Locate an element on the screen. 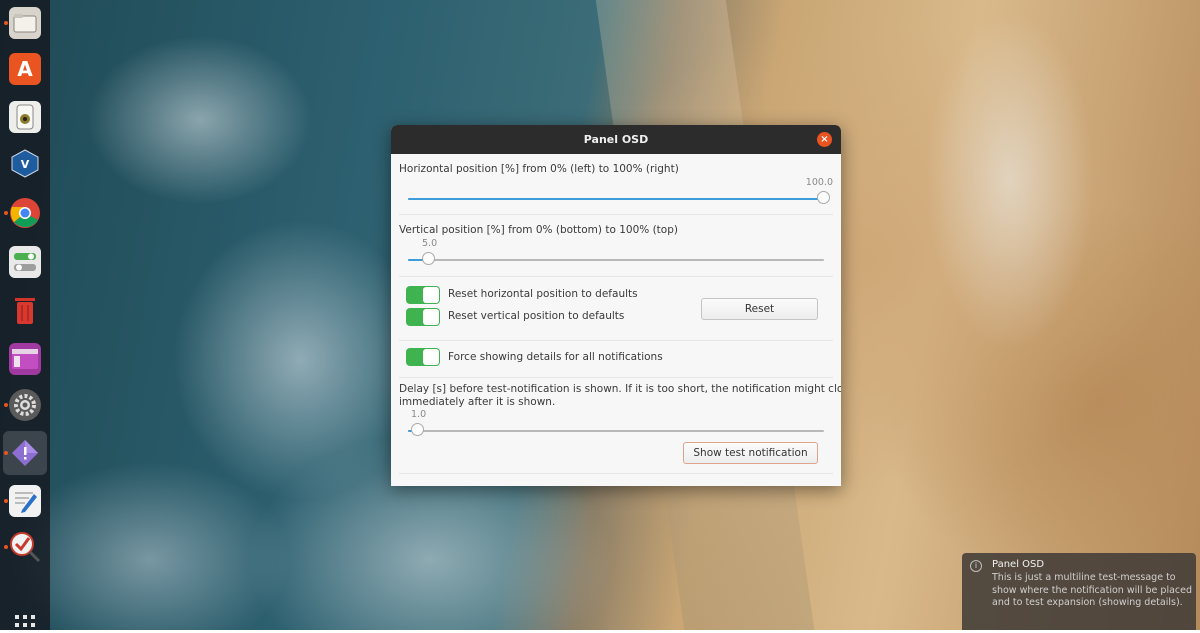 This screenshot has height=633, width=1200. chrome-icon is located at coordinates (25, 213).